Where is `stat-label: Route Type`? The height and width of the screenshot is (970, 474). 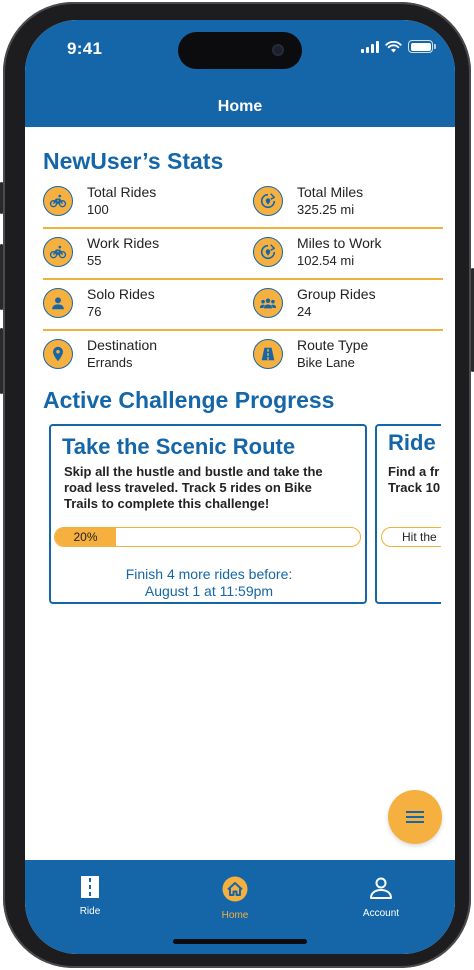 stat-label: Route Type is located at coordinates (333, 345).